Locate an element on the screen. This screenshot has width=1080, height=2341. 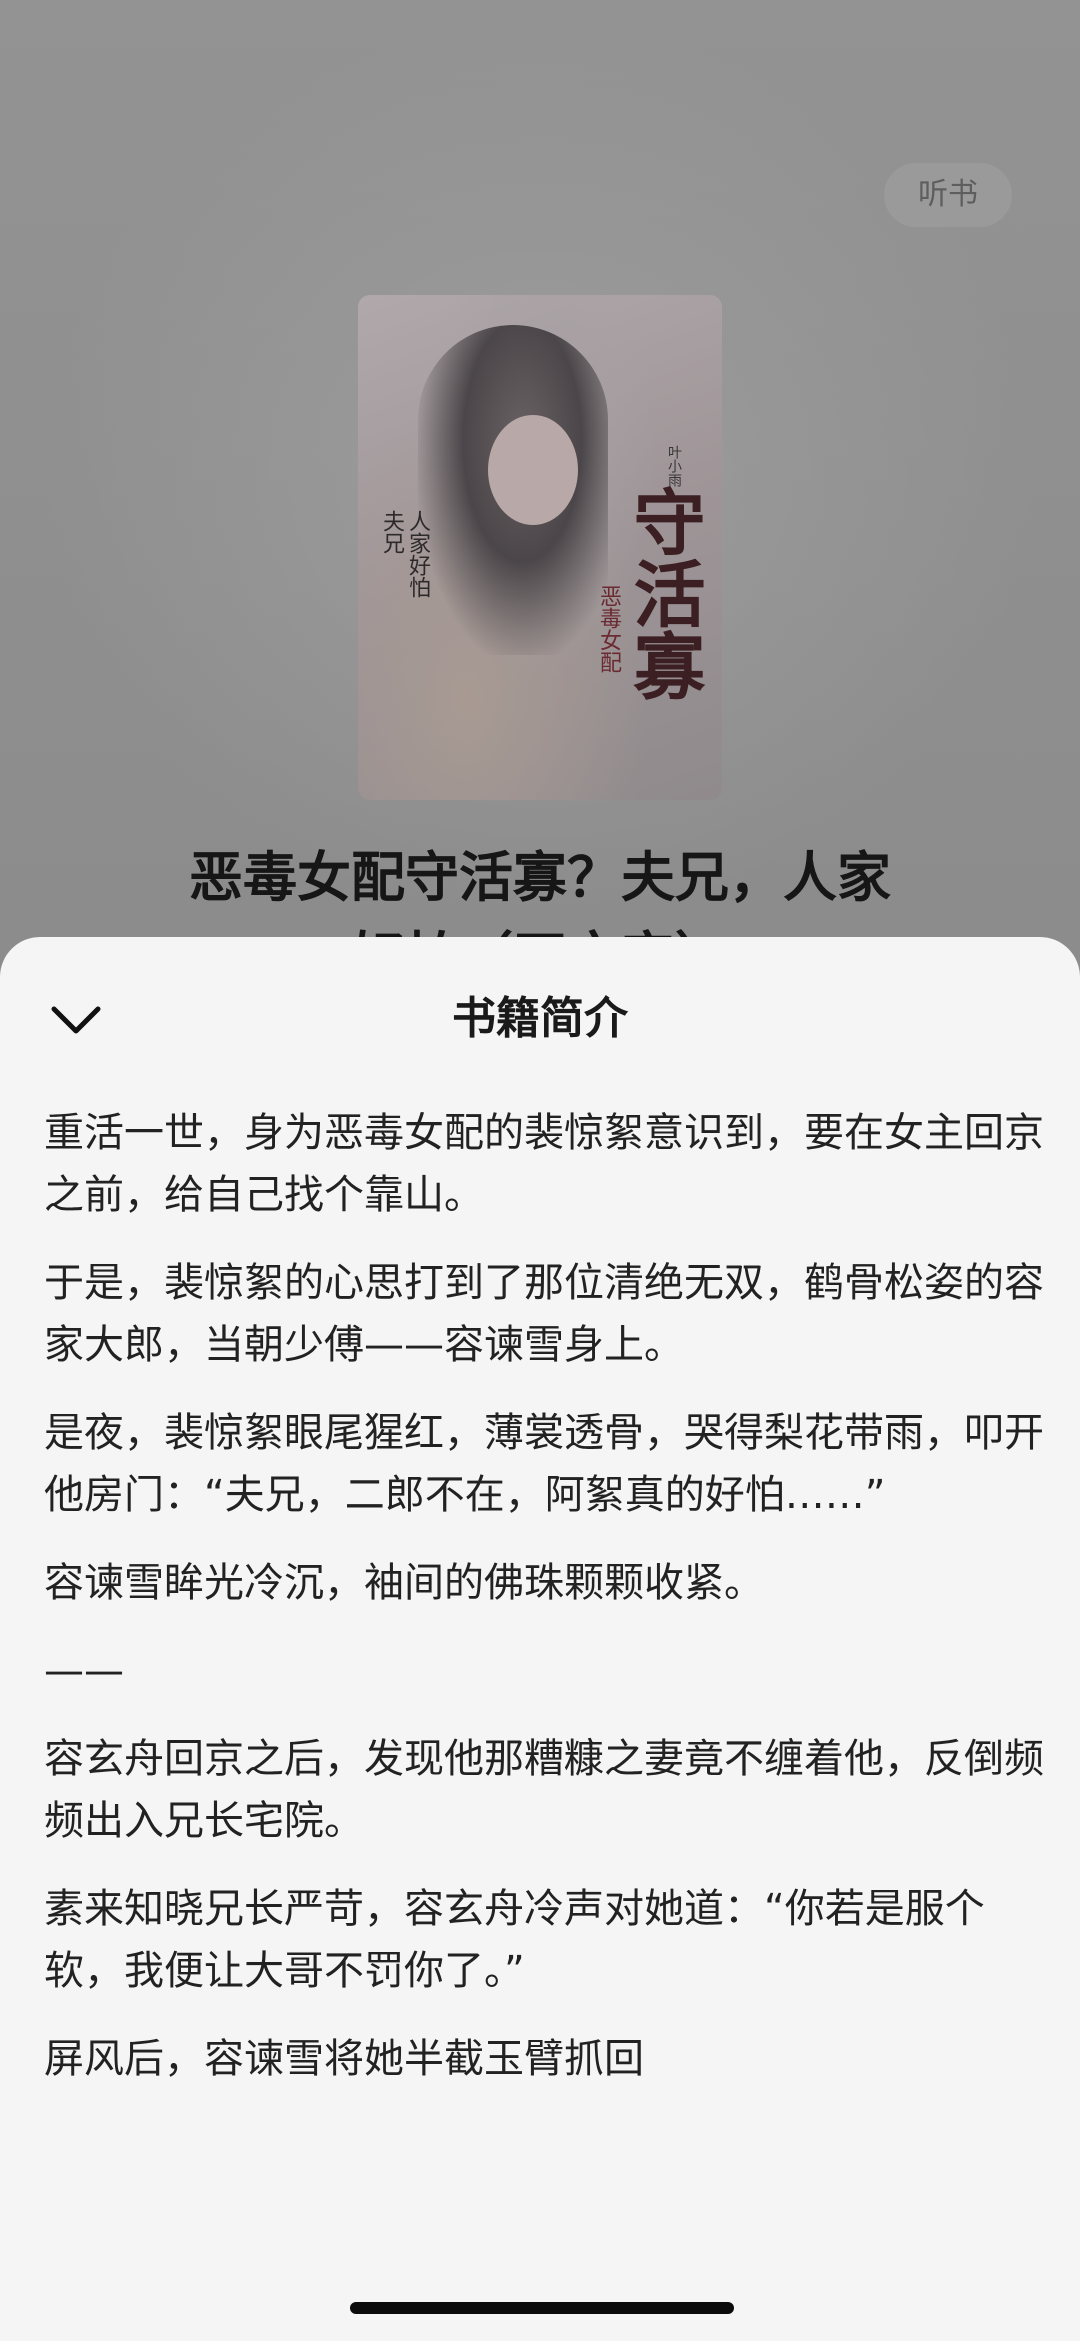
cover-title: 守活寡 is located at coordinates (663, 593).